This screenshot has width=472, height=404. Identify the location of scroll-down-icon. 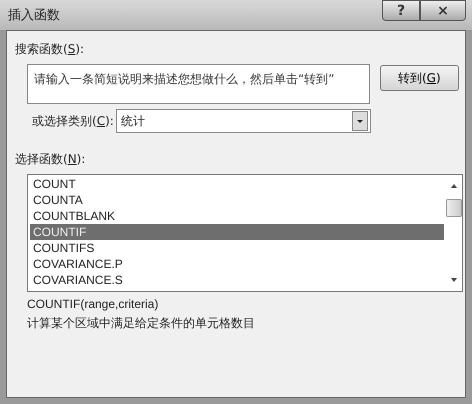
(454, 280).